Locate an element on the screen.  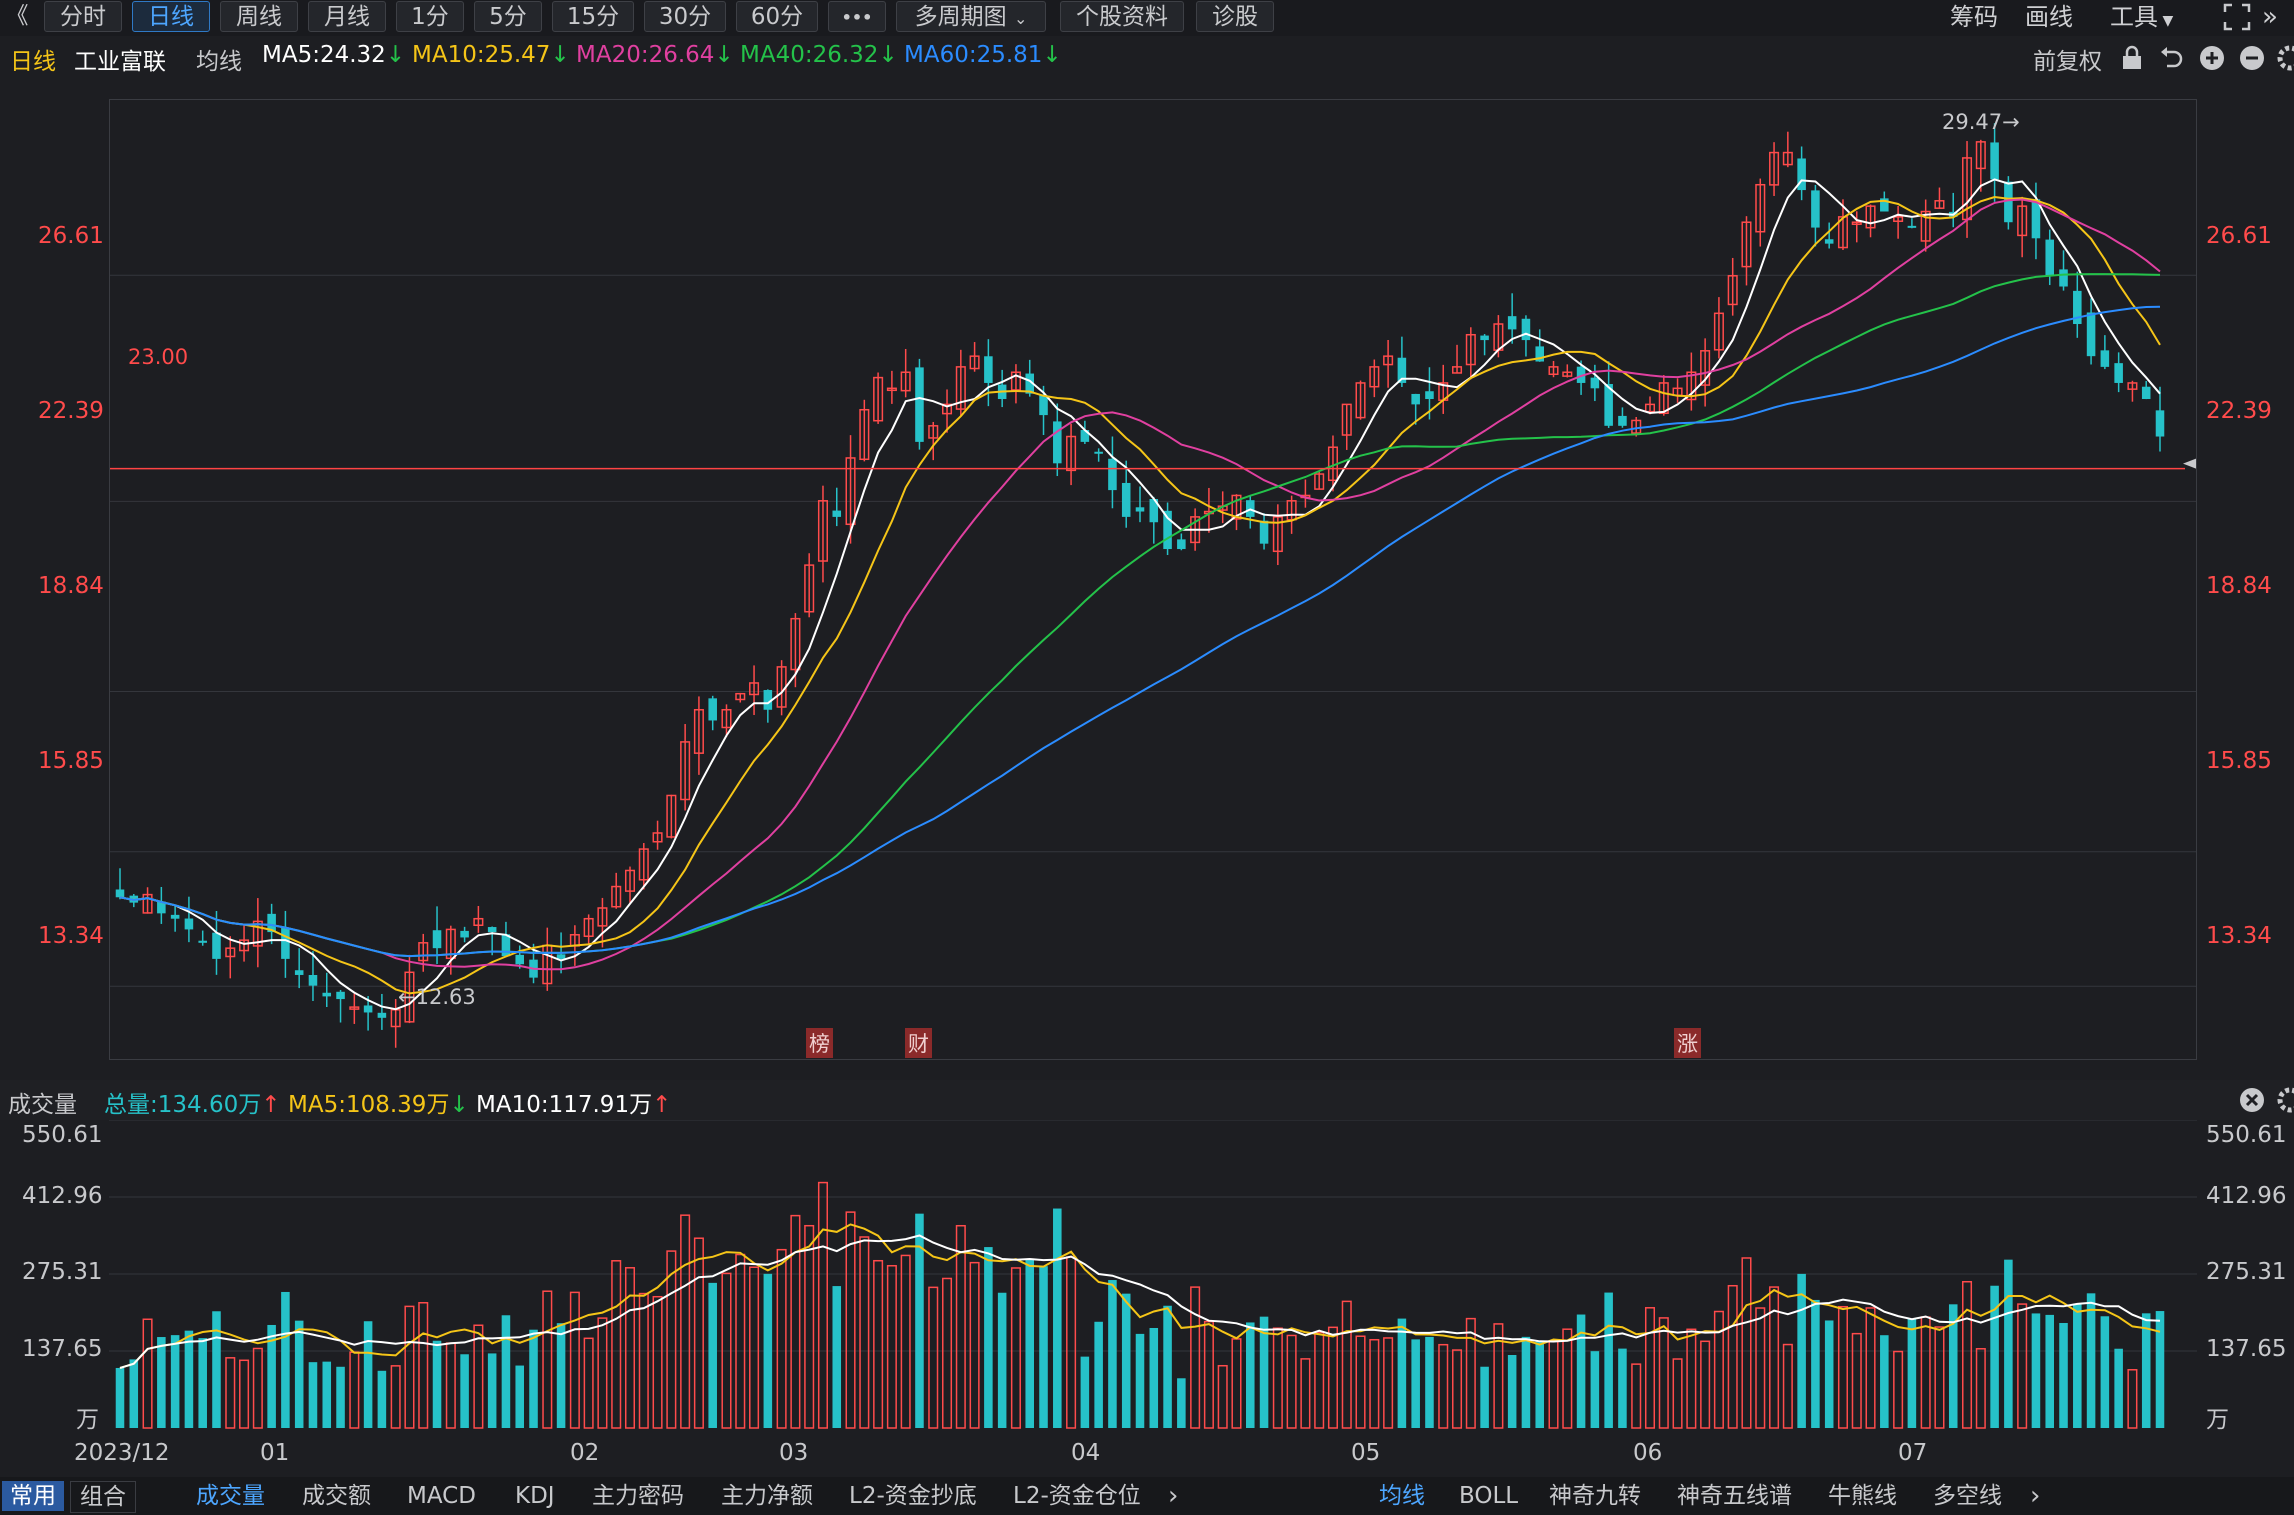
volume-ma10: MA10:117.91万↑ is located at coordinates (573, 1102).